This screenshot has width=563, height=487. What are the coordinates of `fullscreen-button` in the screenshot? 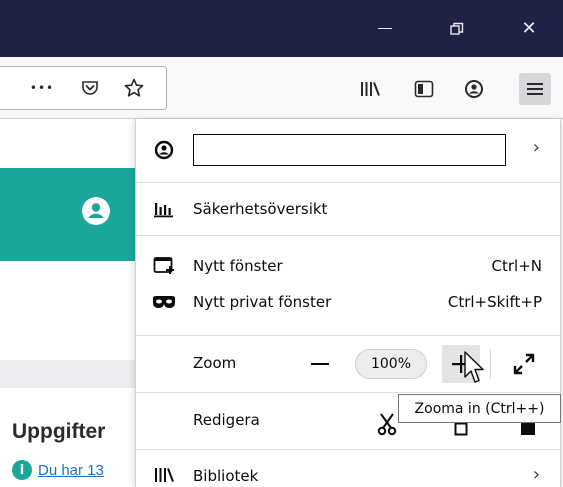 It's located at (524, 364).